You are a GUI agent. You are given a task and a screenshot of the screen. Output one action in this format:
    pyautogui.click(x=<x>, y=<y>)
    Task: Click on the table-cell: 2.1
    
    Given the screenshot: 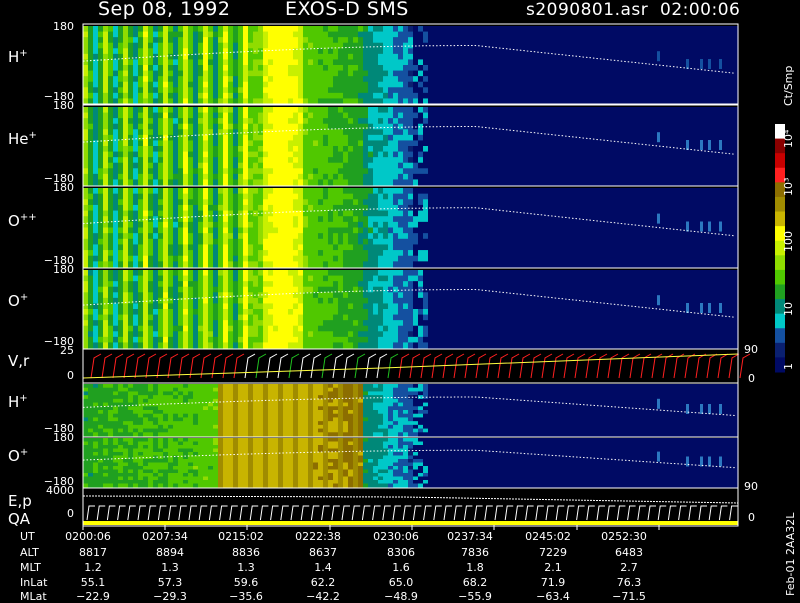 What is the action you would take?
    pyautogui.click(x=553, y=567)
    